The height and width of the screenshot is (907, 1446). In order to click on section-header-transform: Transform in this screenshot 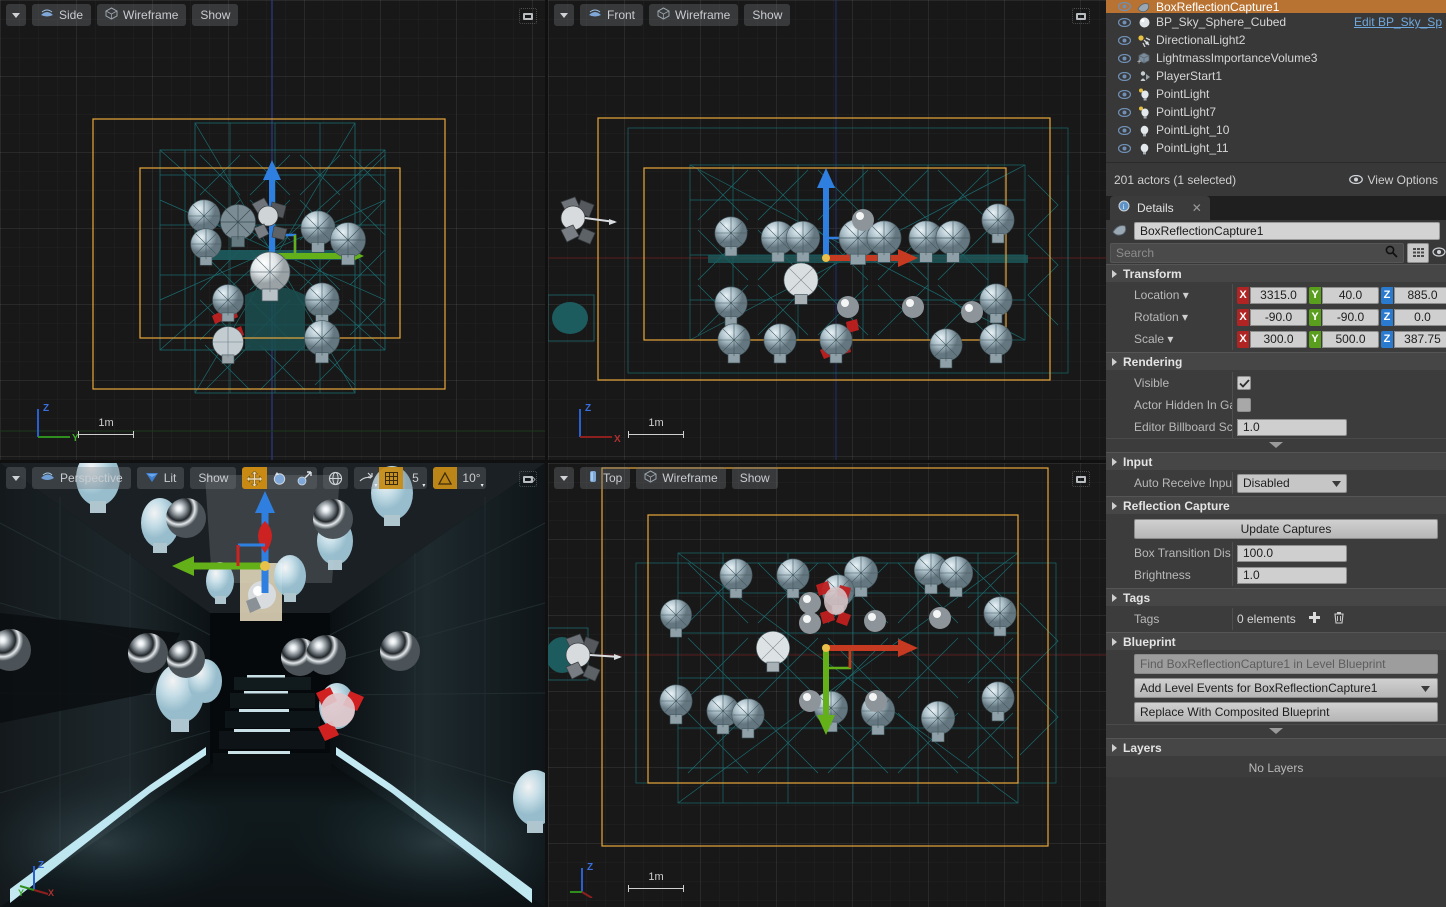, I will do `click(1276, 273)`.